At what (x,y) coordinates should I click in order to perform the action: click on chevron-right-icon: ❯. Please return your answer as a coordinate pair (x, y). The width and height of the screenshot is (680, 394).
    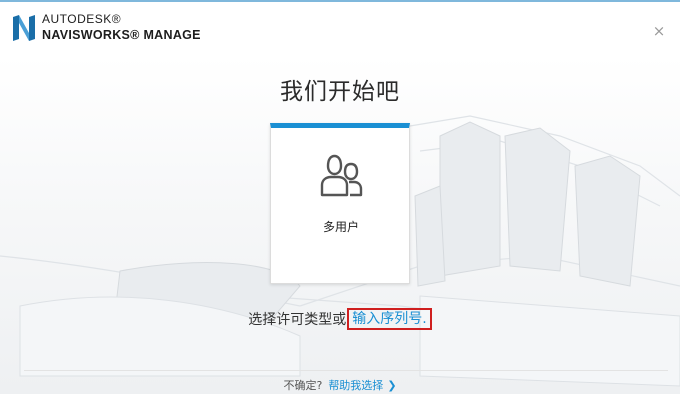
    Looking at the image, I should click on (391, 385).